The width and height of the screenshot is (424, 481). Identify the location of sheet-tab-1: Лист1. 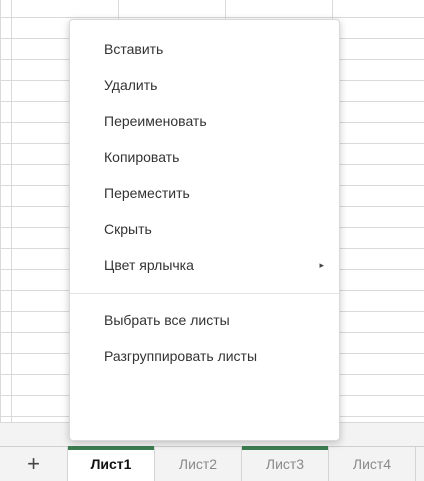
(111, 463).